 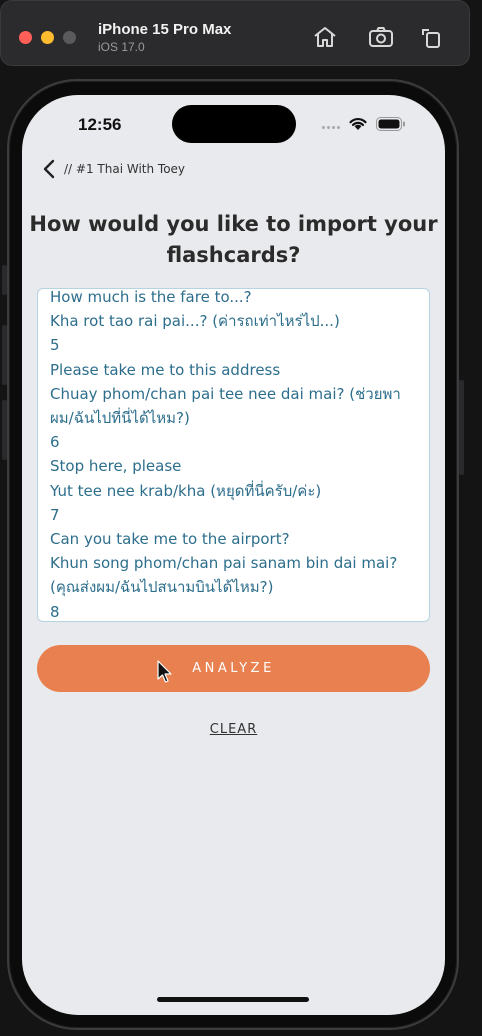 I want to click on simulator-toolbar: iPhone 15 Pro Max iOS 17.0, so click(x=235, y=33).